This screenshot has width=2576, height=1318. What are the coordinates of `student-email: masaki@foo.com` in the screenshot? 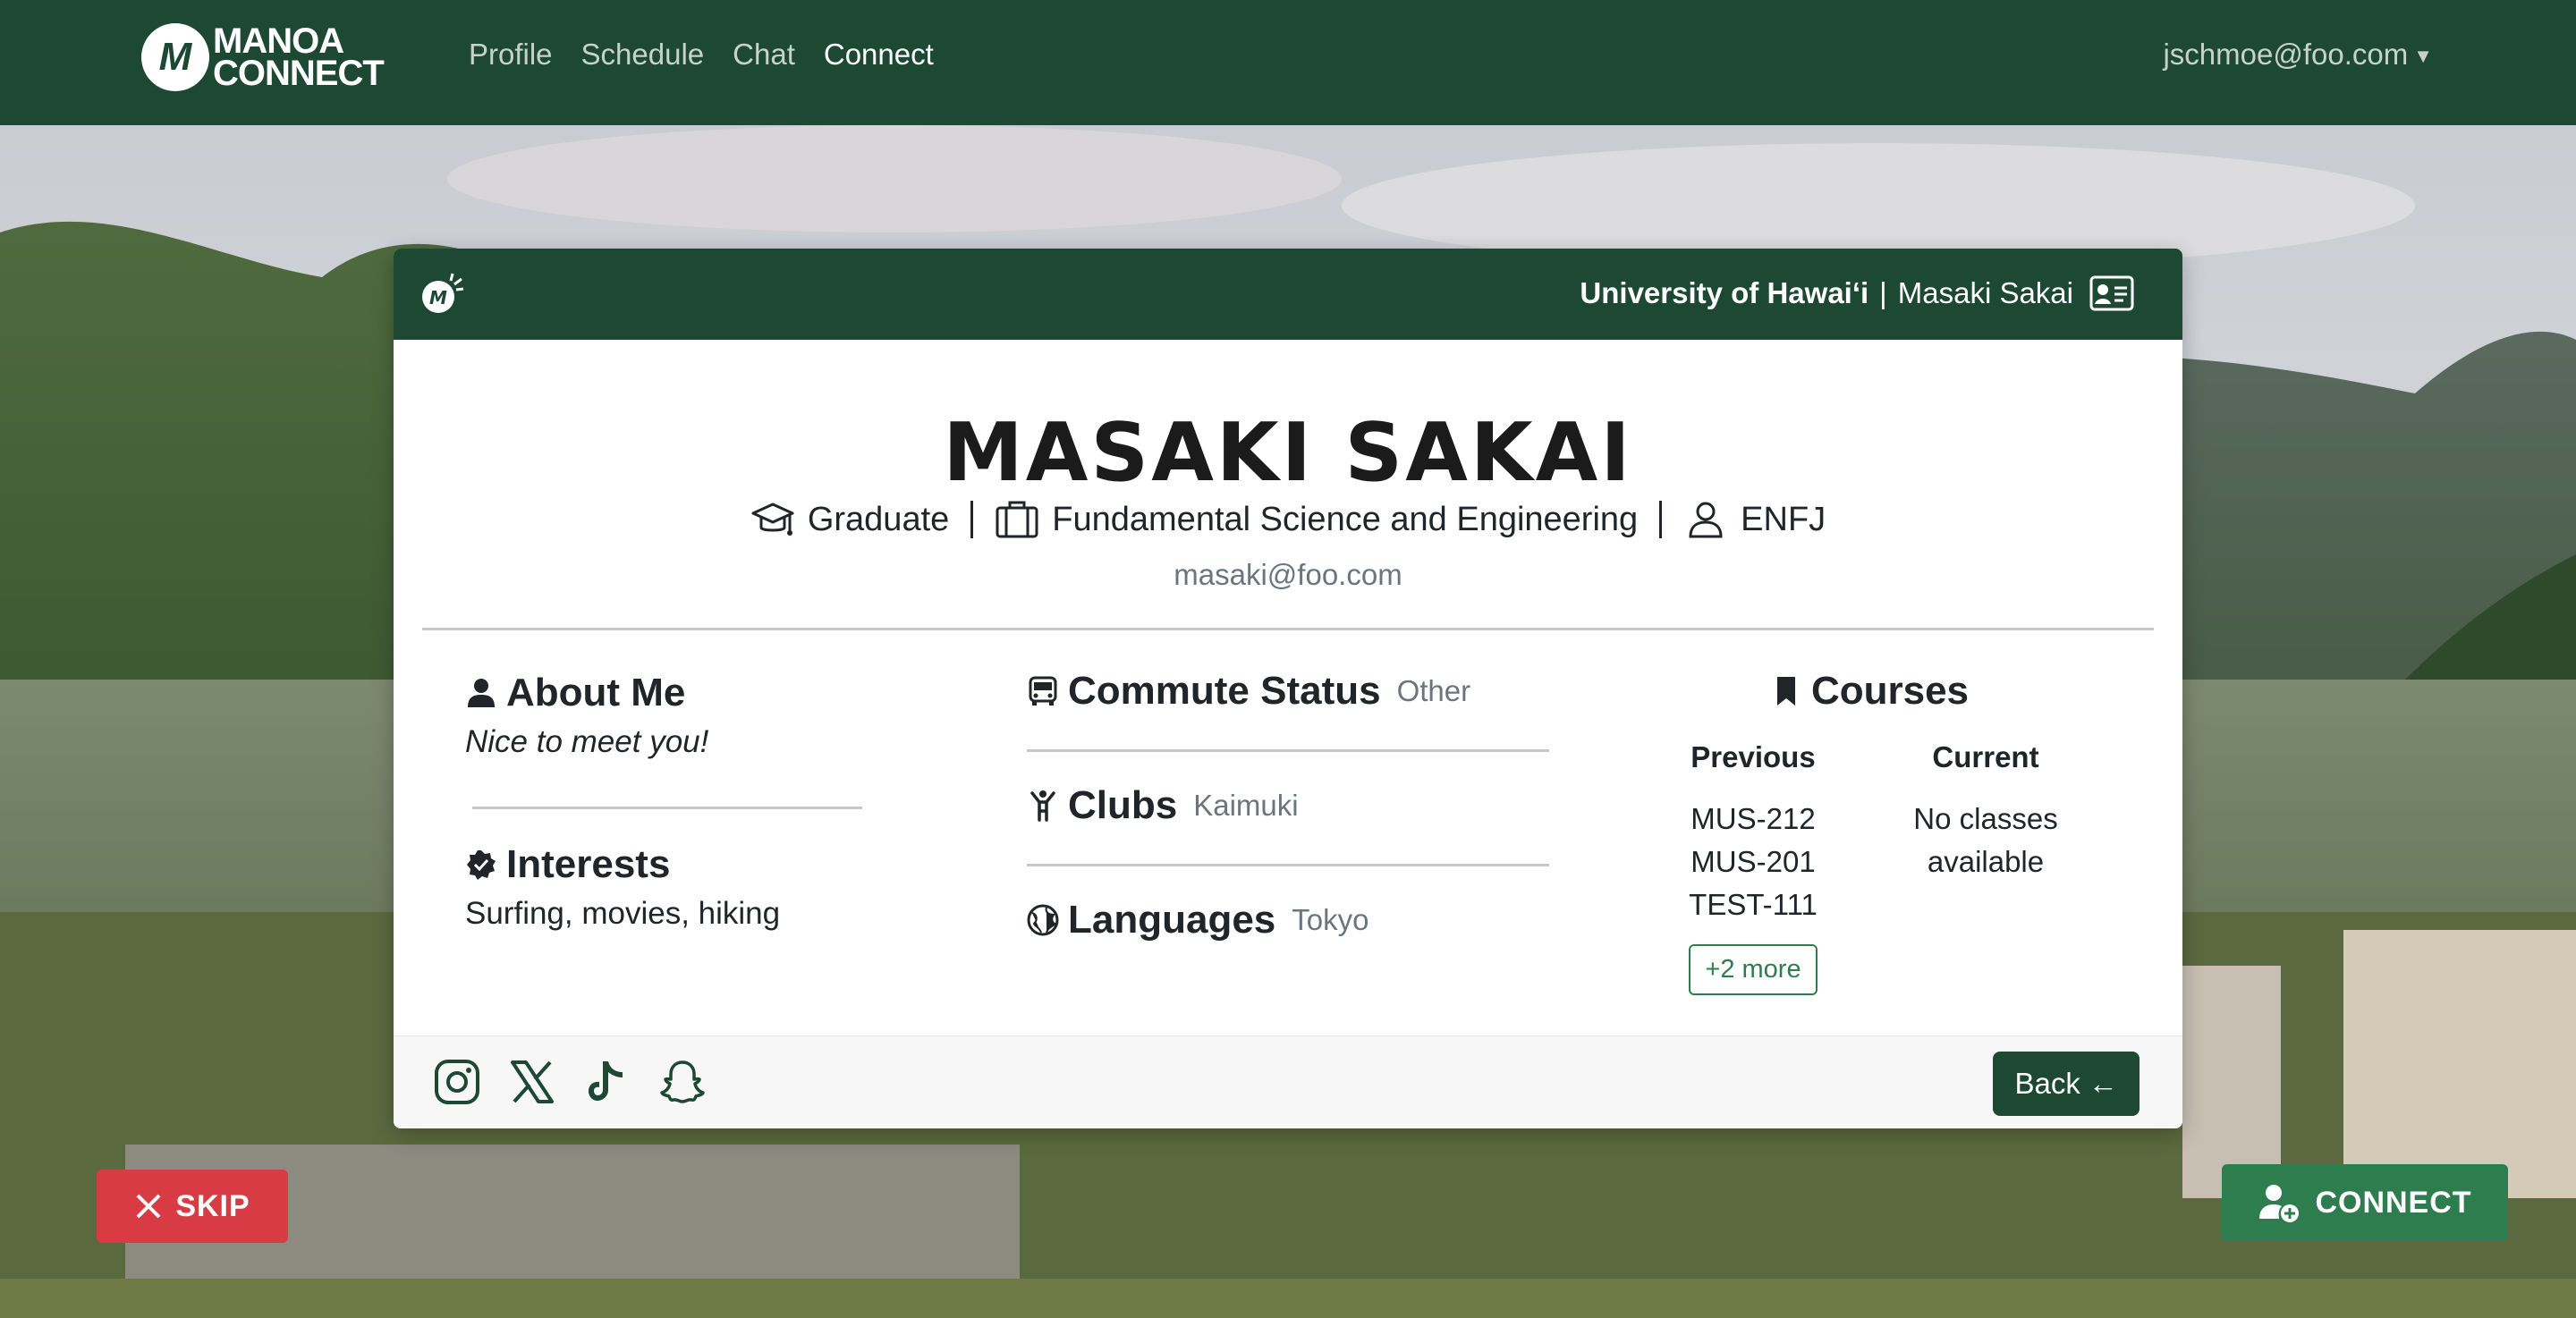 It's located at (1288, 574).